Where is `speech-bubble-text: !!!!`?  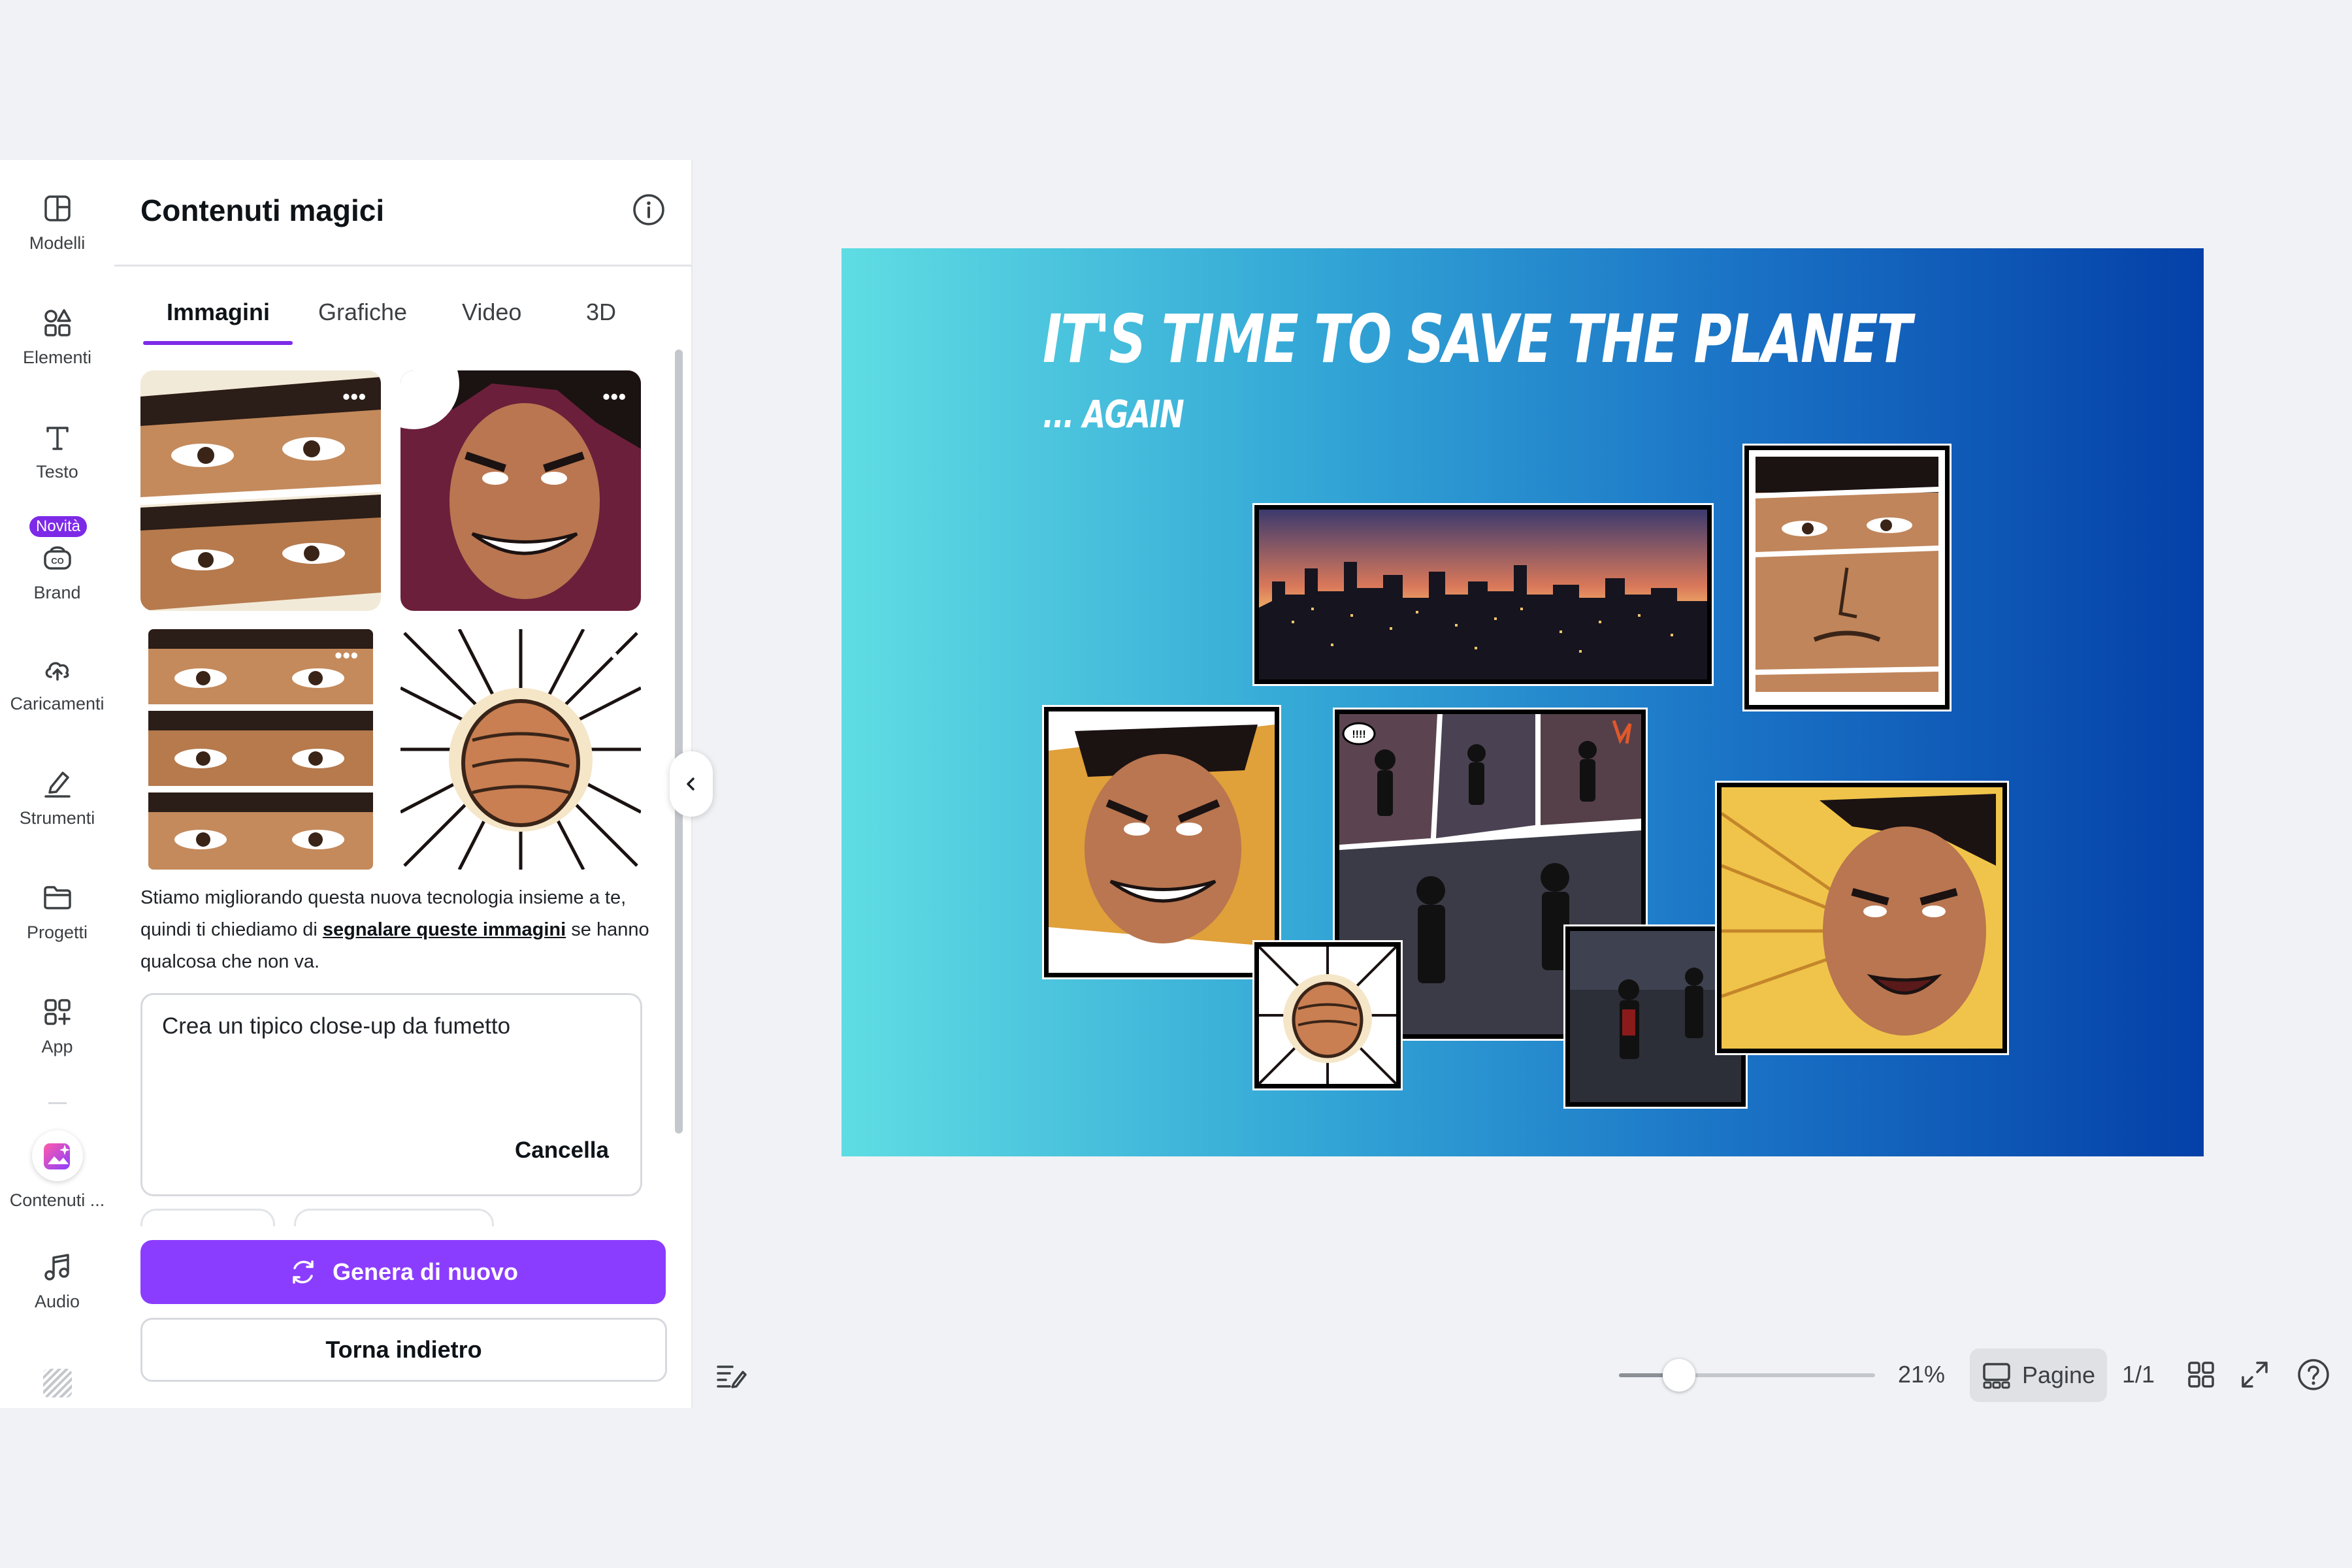 speech-bubble-text: !!!! is located at coordinates (1358, 734).